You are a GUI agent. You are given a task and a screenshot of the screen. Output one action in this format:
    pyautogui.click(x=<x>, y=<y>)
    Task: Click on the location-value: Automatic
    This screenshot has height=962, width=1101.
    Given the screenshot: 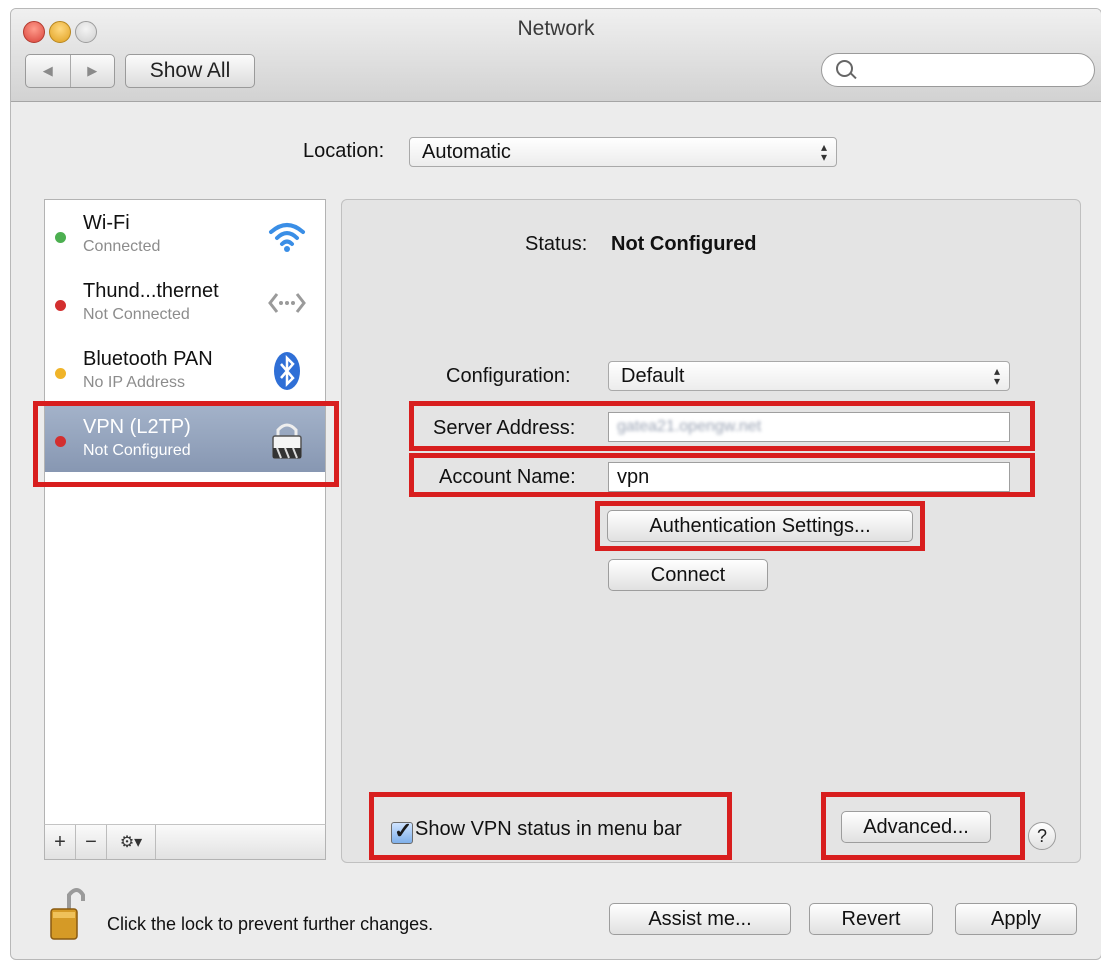 What is the action you would take?
    pyautogui.click(x=466, y=151)
    